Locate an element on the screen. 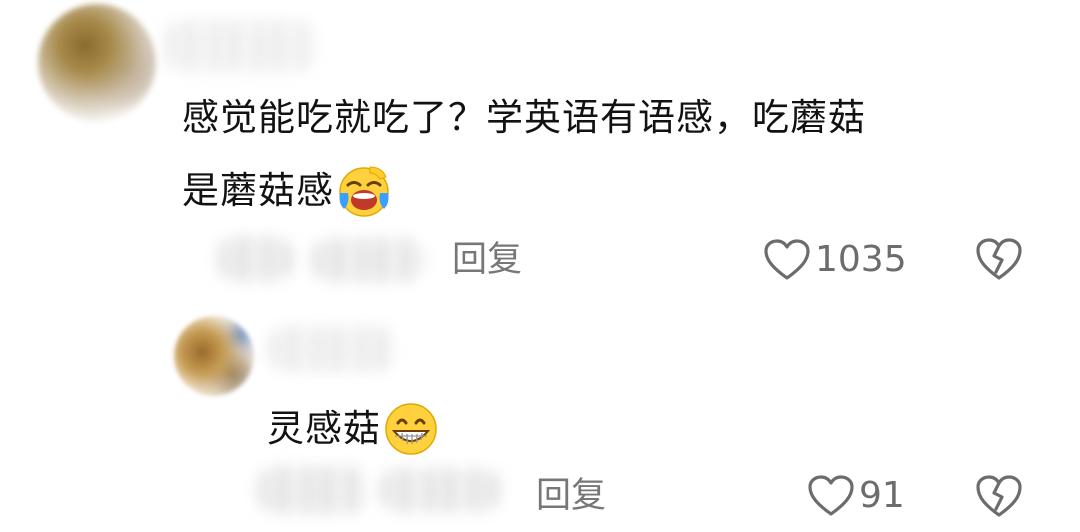 The image size is (1080, 532). reply-text-label: 灵感菇 is located at coordinates (324, 428).